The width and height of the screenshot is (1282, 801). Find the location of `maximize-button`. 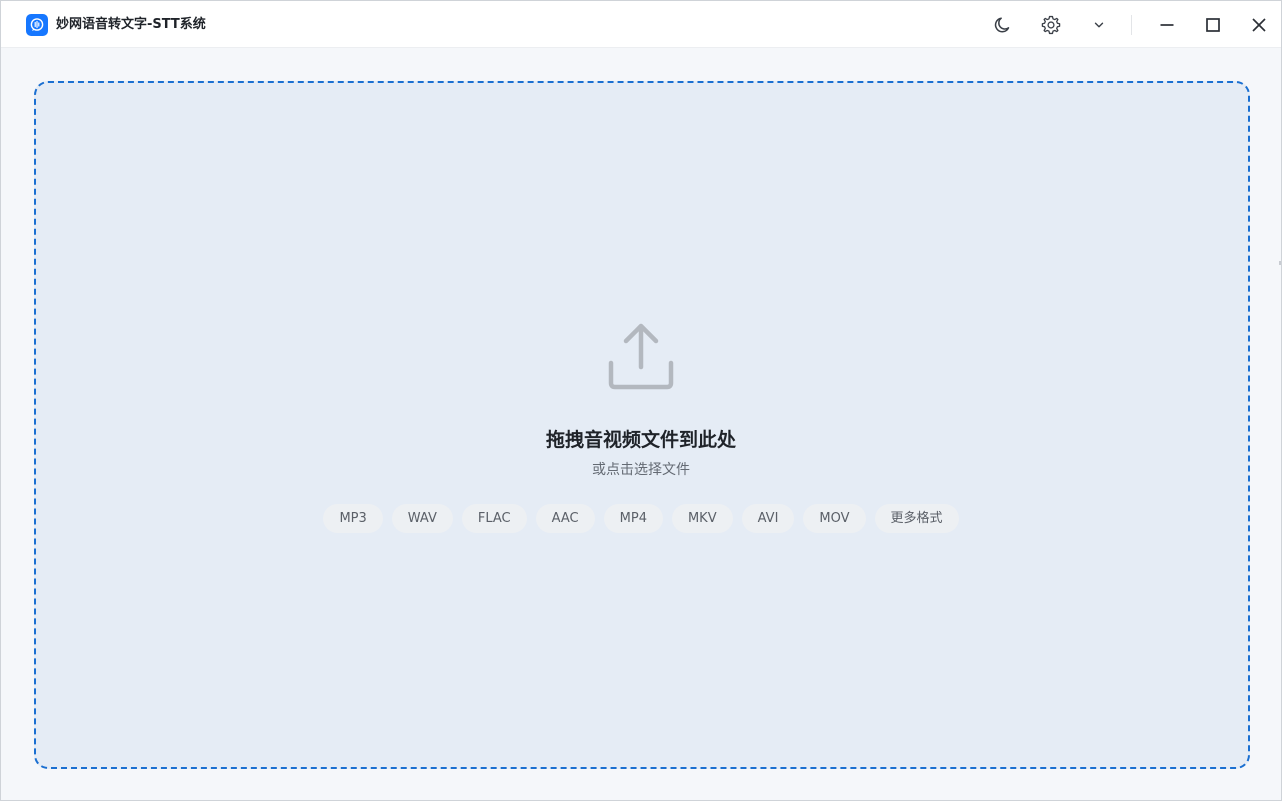

maximize-button is located at coordinates (1213, 25).